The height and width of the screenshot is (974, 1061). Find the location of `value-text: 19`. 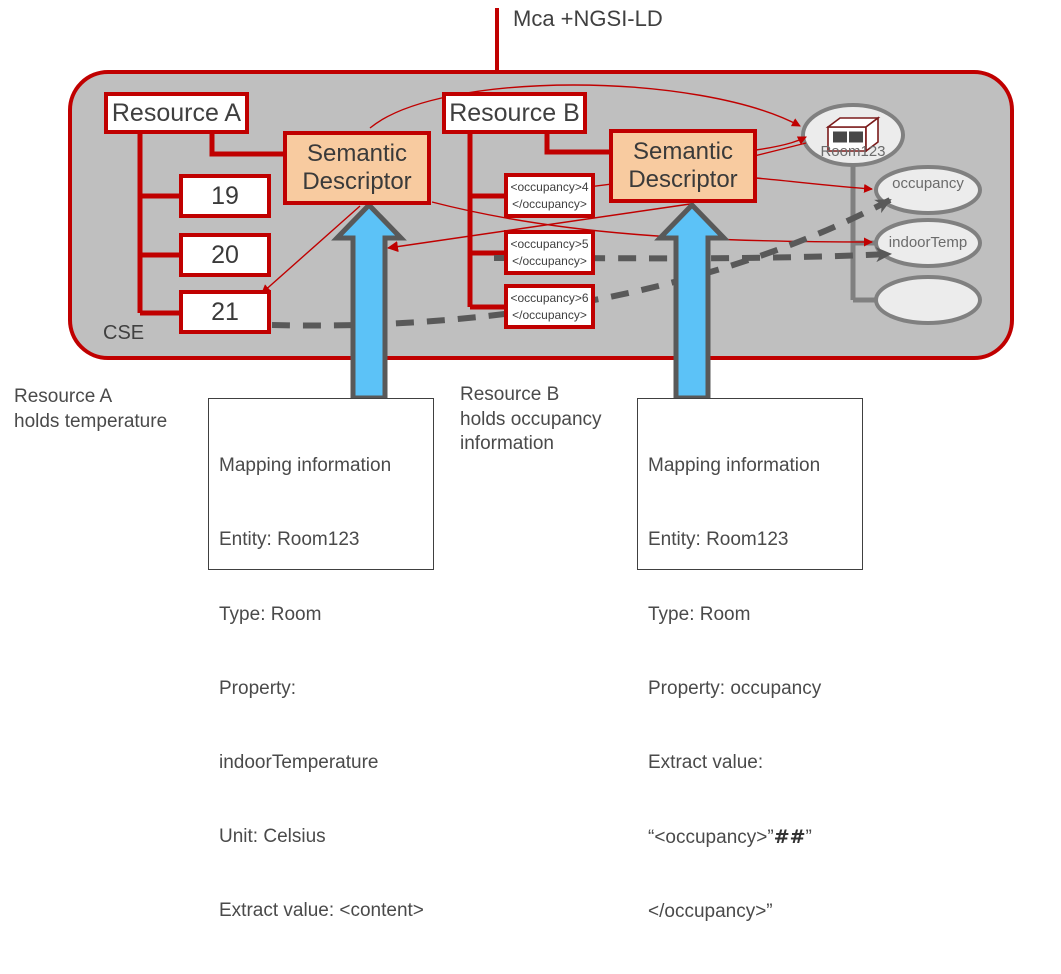

value-text: 19 is located at coordinates (225, 195).